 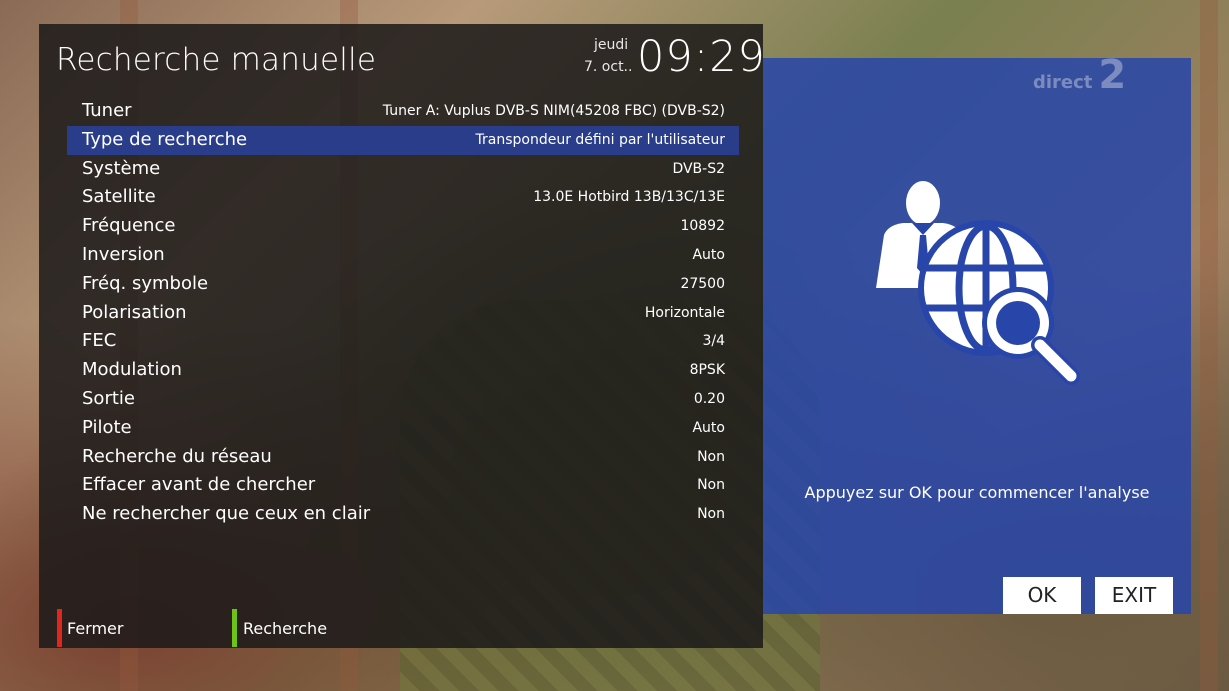 I want to click on setting-label: Modulation, so click(x=132, y=370).